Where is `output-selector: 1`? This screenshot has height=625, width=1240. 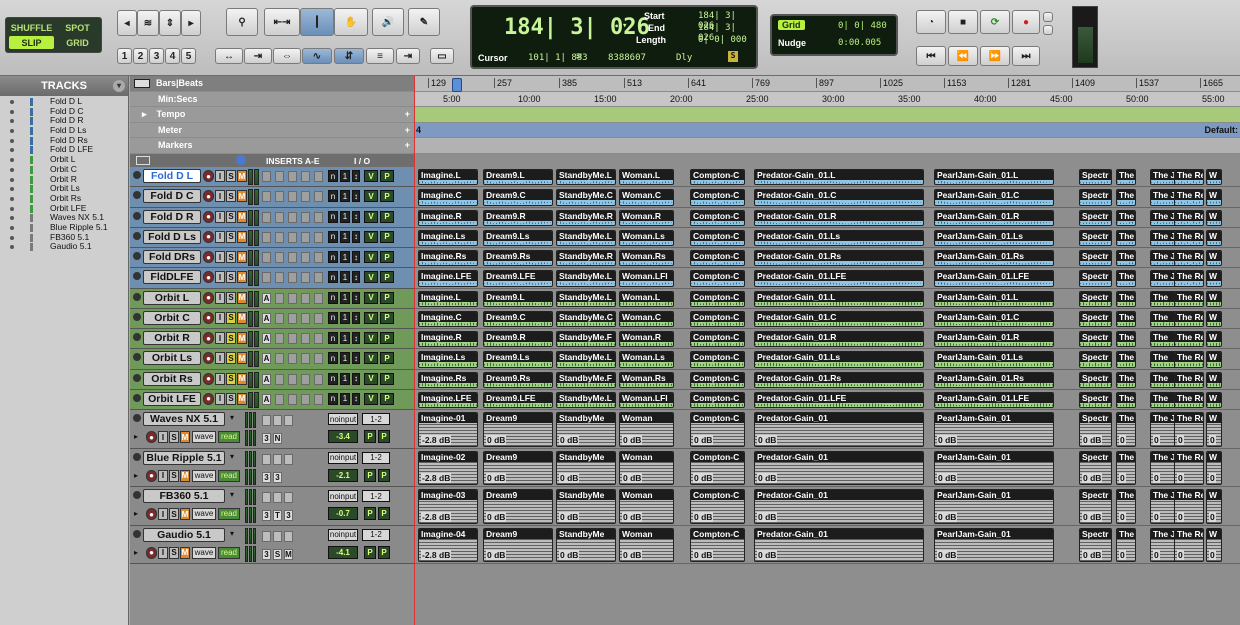 output-selector: 1 is located at coordinates (345, 176).